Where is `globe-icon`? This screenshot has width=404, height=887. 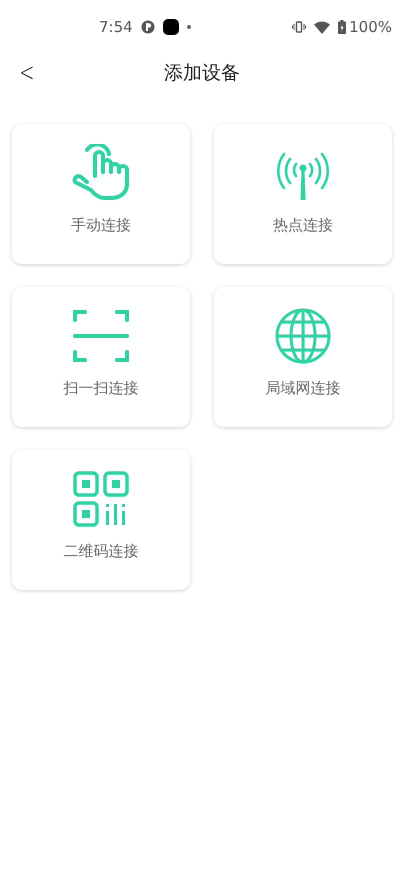
globe-icon is located at coordinates (303, 336).